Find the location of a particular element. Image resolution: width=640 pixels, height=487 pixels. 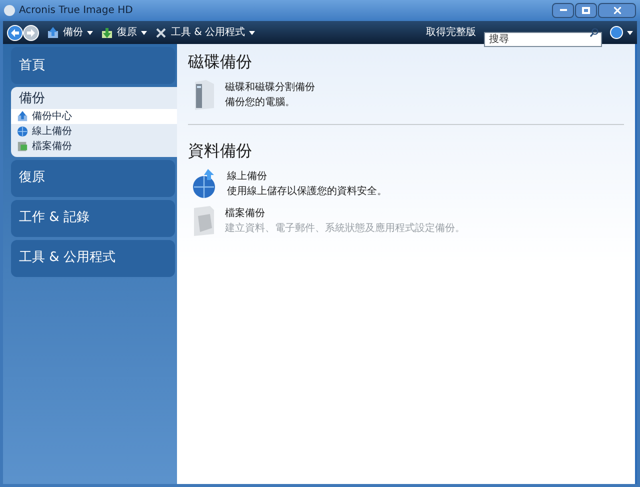

close-button is located at coordinates (617, 10).